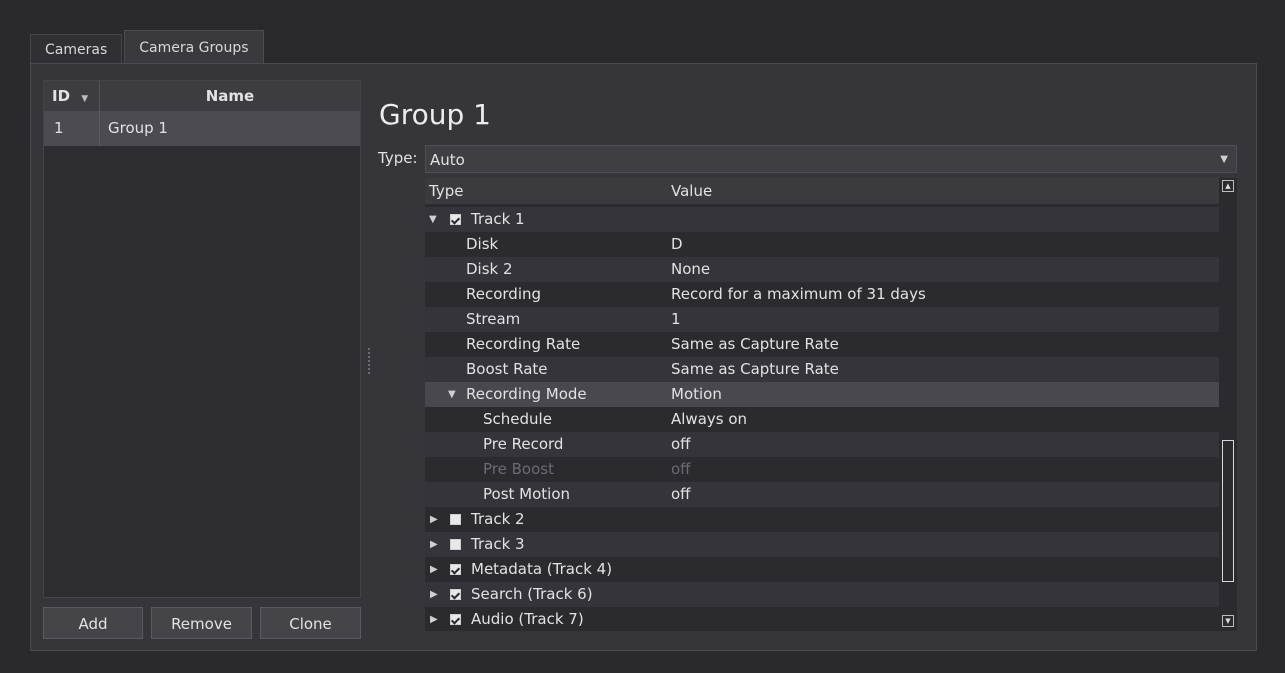 Image resolution: width=1285 pixels, height=673 pixels. What do you see at coordinates (1228, 186) in the screenshot?
I see `scroll-up-icon: ▲` at bounding box center [1228, 186].